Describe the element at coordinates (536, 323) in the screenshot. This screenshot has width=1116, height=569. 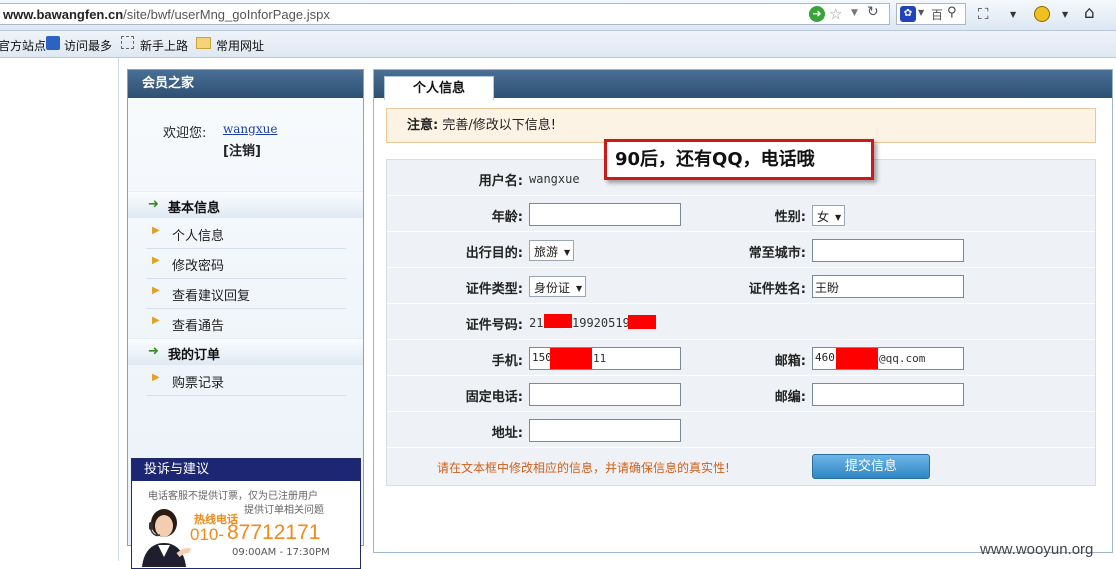
I see `idno-part1: 21` at that location.